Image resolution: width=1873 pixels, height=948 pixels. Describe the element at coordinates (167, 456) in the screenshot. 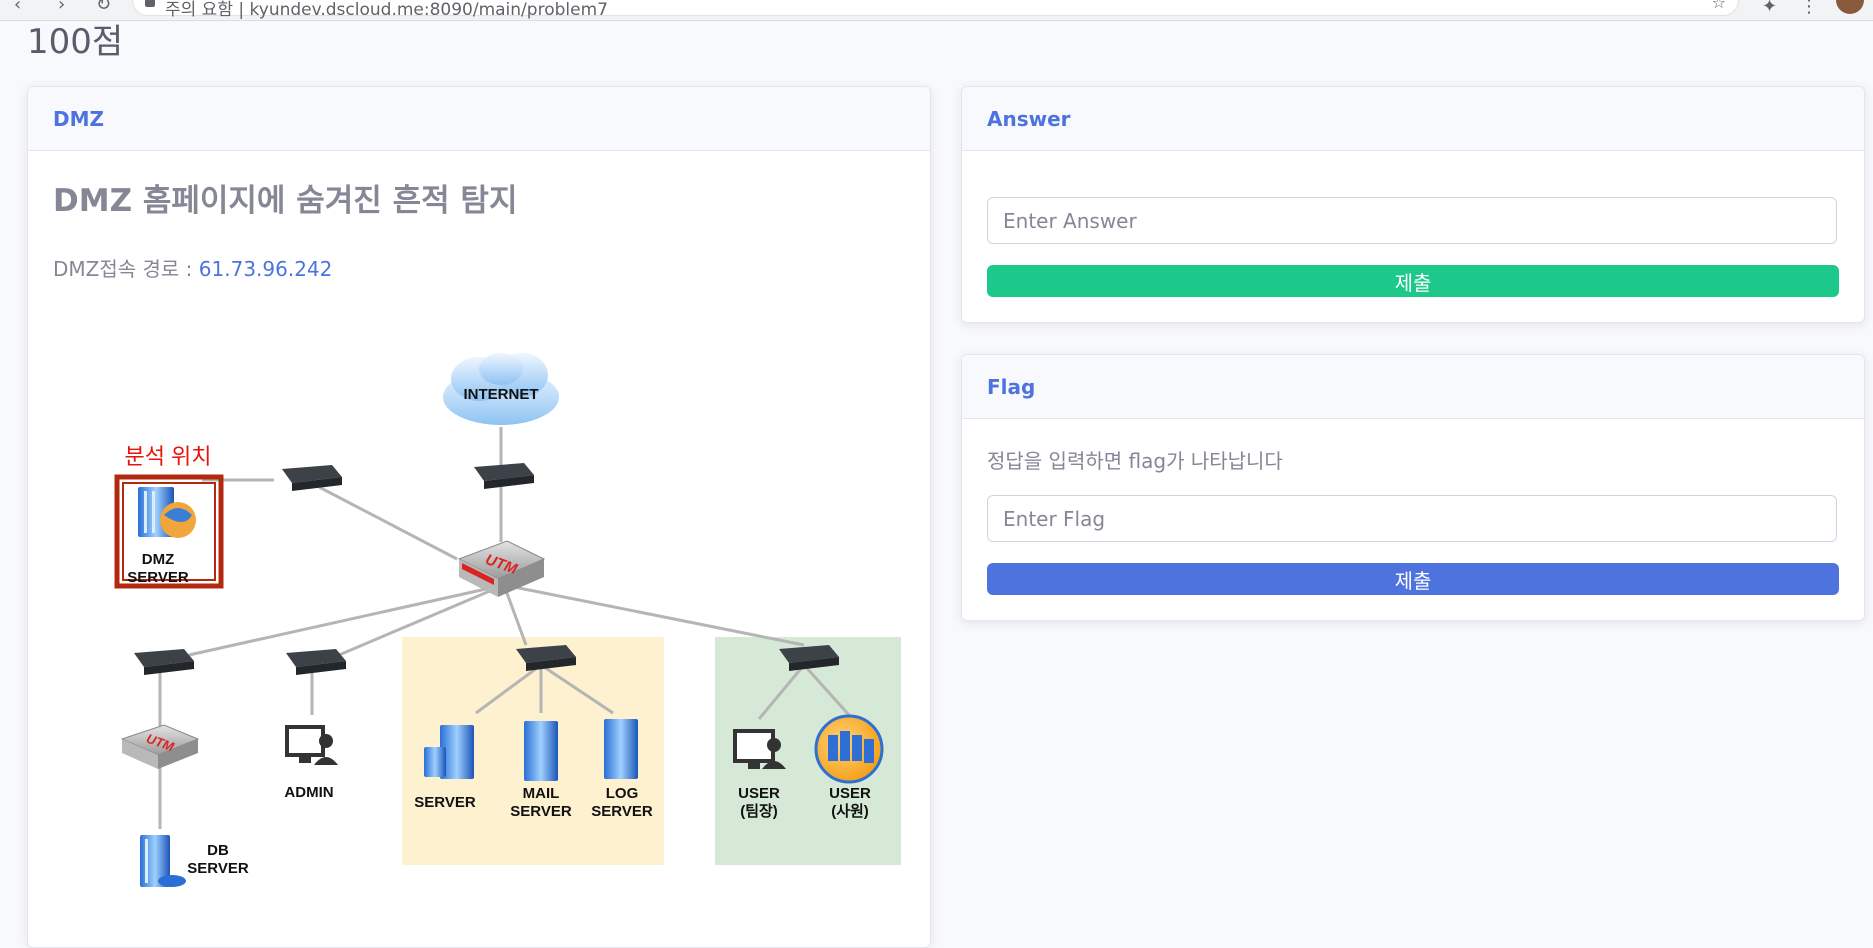

I see `analysis-location-label: 분석 위치` at that location.